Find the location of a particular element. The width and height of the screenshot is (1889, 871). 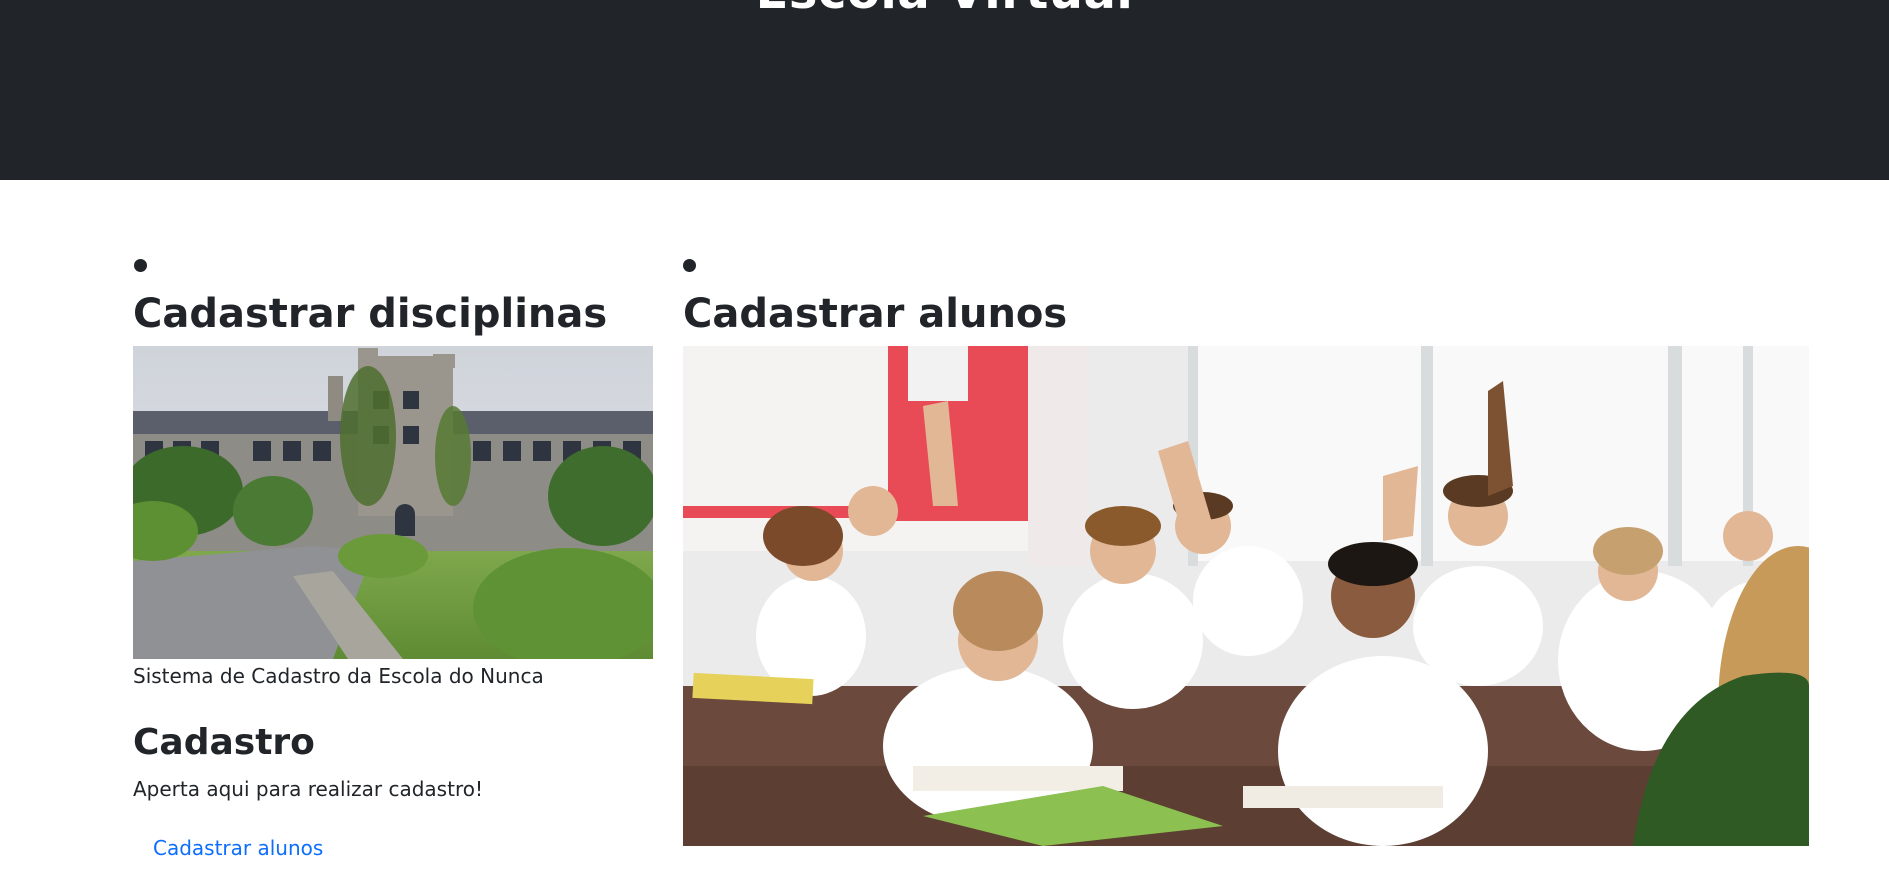

image-caption: Sistema de Cadastro da Escola do Nunca is located at coordinates (338, 676).